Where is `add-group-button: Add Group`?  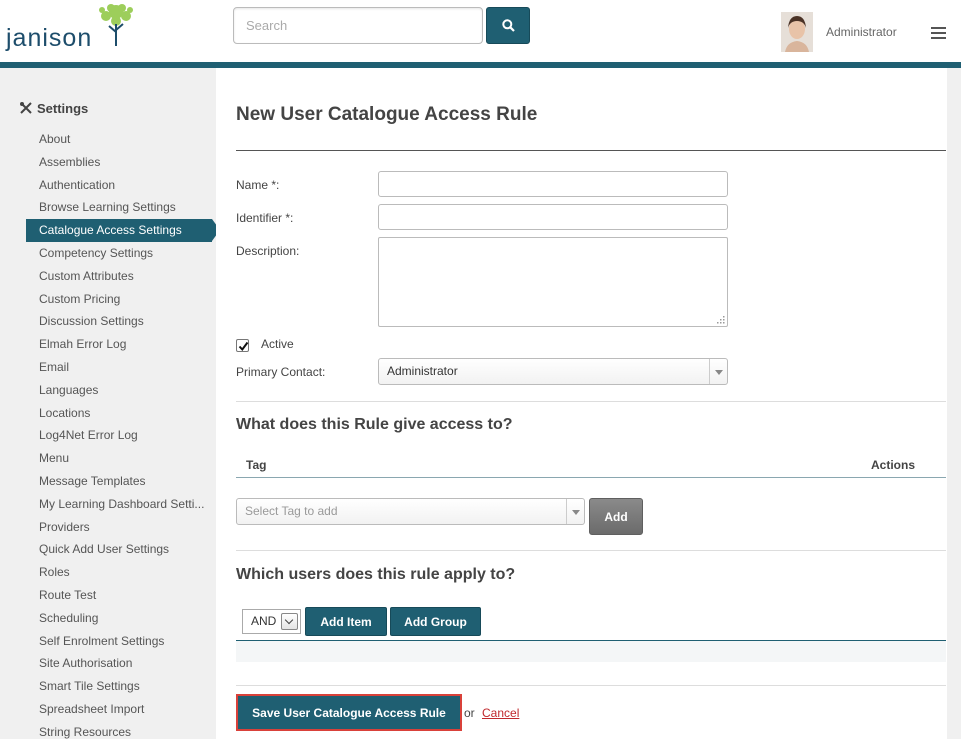 add-group-button: Add Group is located at coordinates (435, 621).